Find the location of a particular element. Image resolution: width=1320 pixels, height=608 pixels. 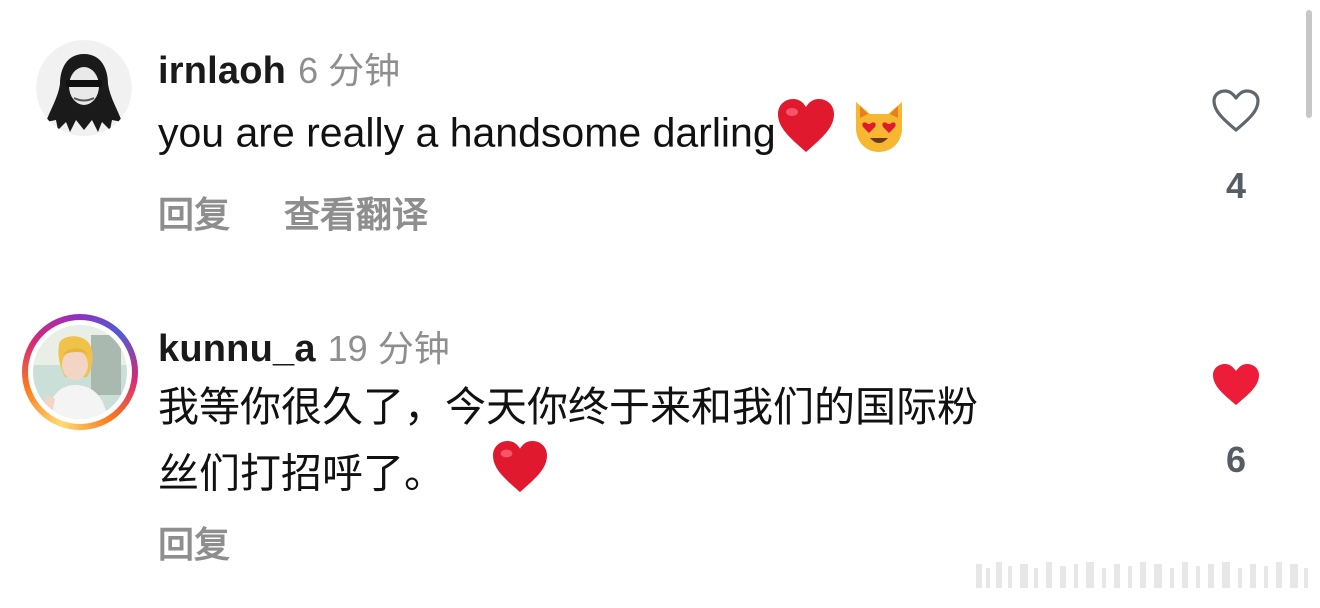

comment-text-line-1: 我等你很久了，今天你终于来和我们的国际粉 is located at coordinates (568, 407).